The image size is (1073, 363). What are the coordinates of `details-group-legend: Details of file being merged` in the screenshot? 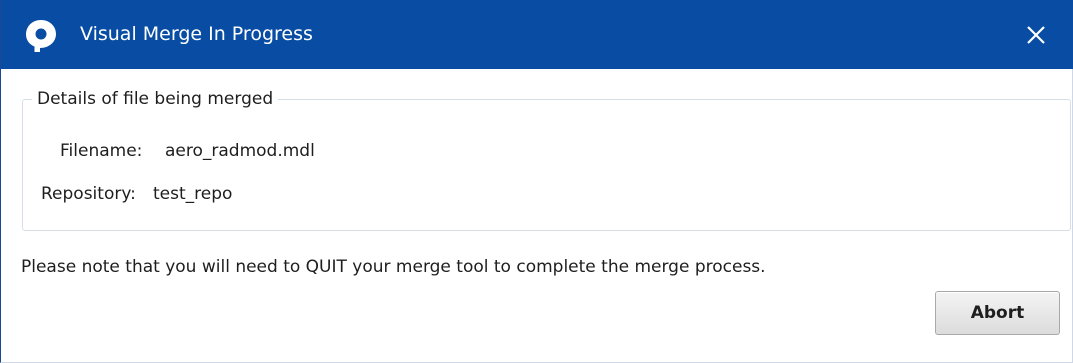 It's located at (155, 99).